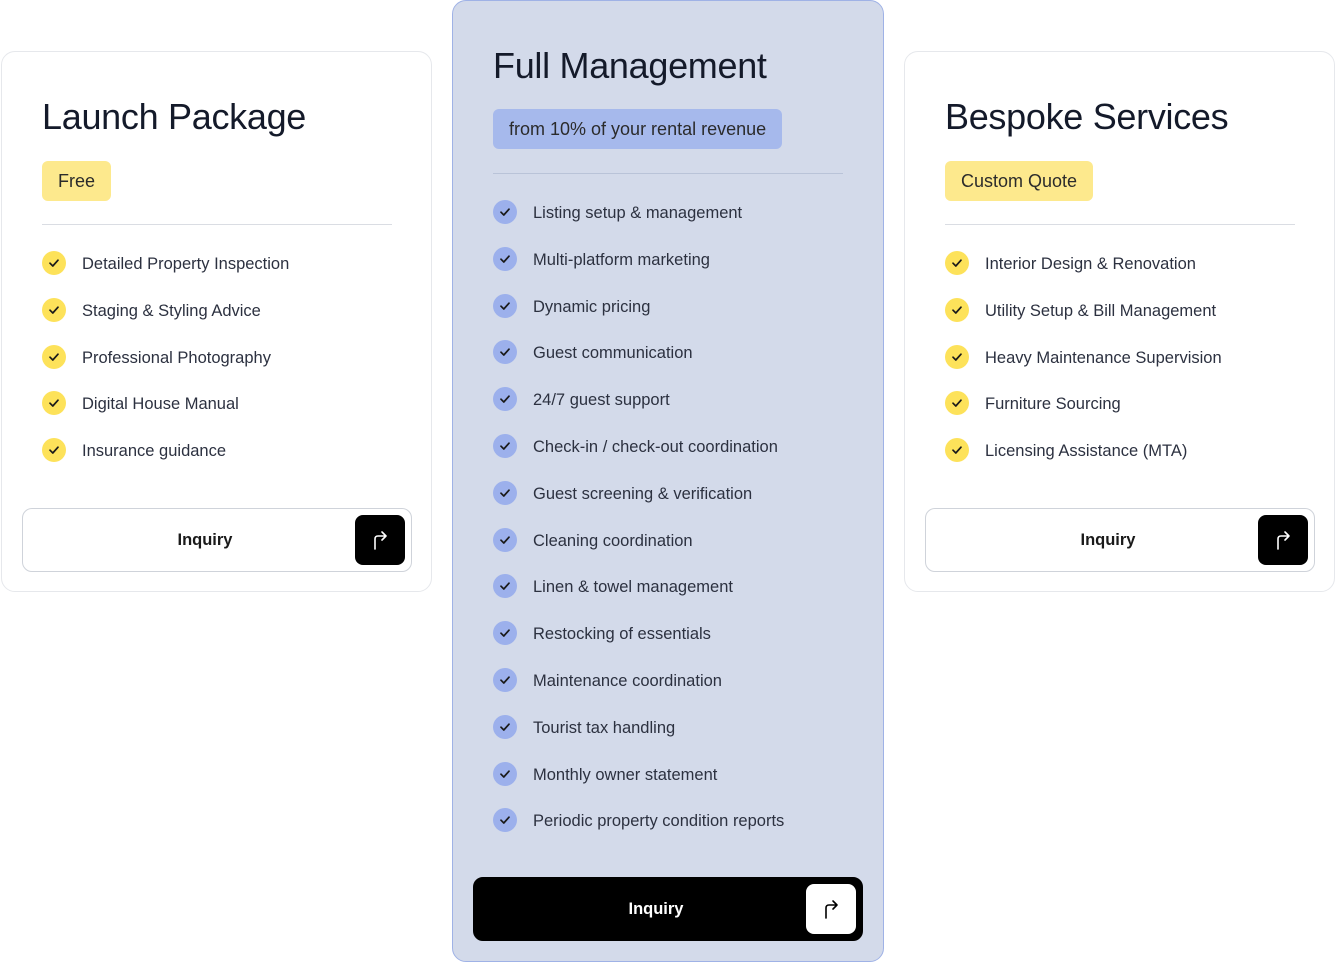 This screenshot has height=963, width=1336. What do you see at coordinates (638, 785) in the screenshot?
I see `feature-item: Monthly owner statement` at bounding box center [638, 785].